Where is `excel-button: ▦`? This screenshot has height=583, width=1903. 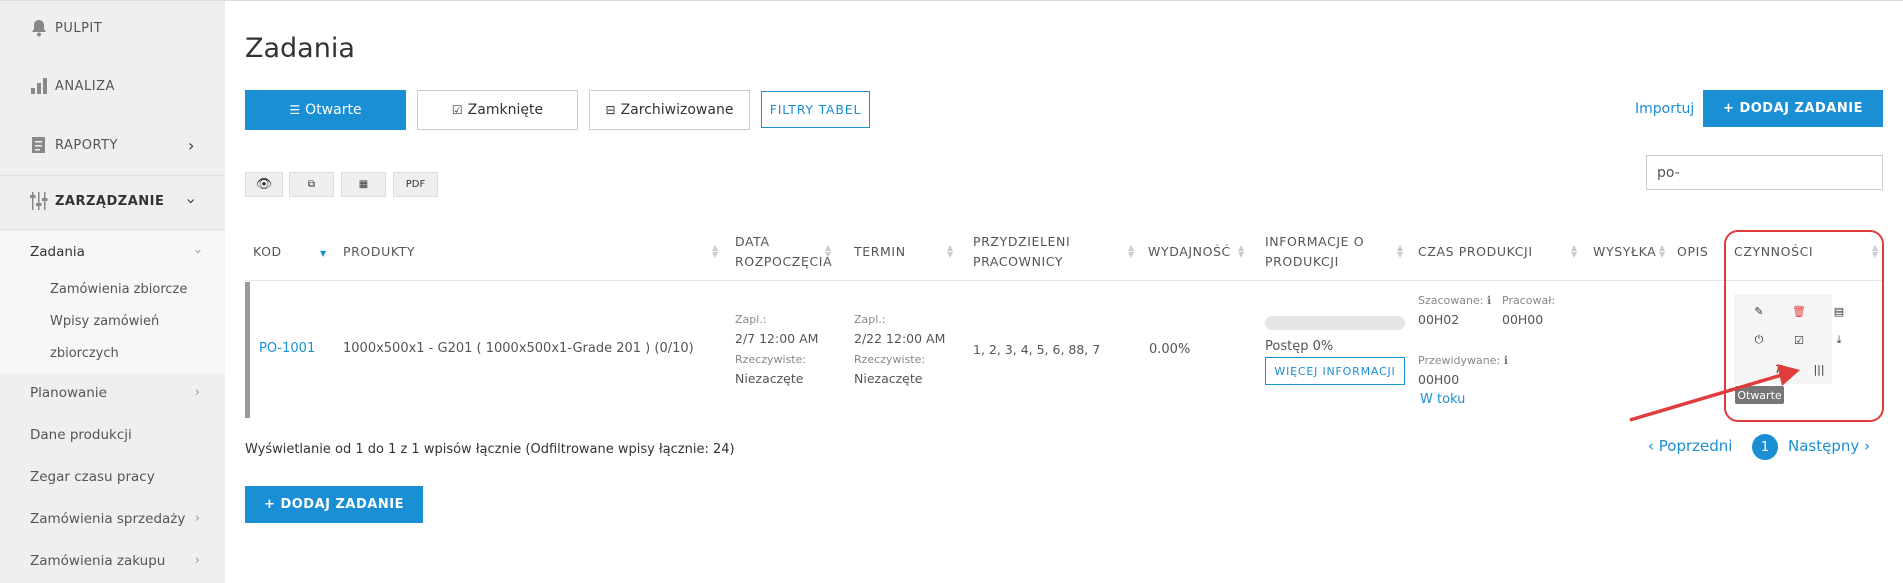 excel-button: ▦ is located at coordinates (363, 184).